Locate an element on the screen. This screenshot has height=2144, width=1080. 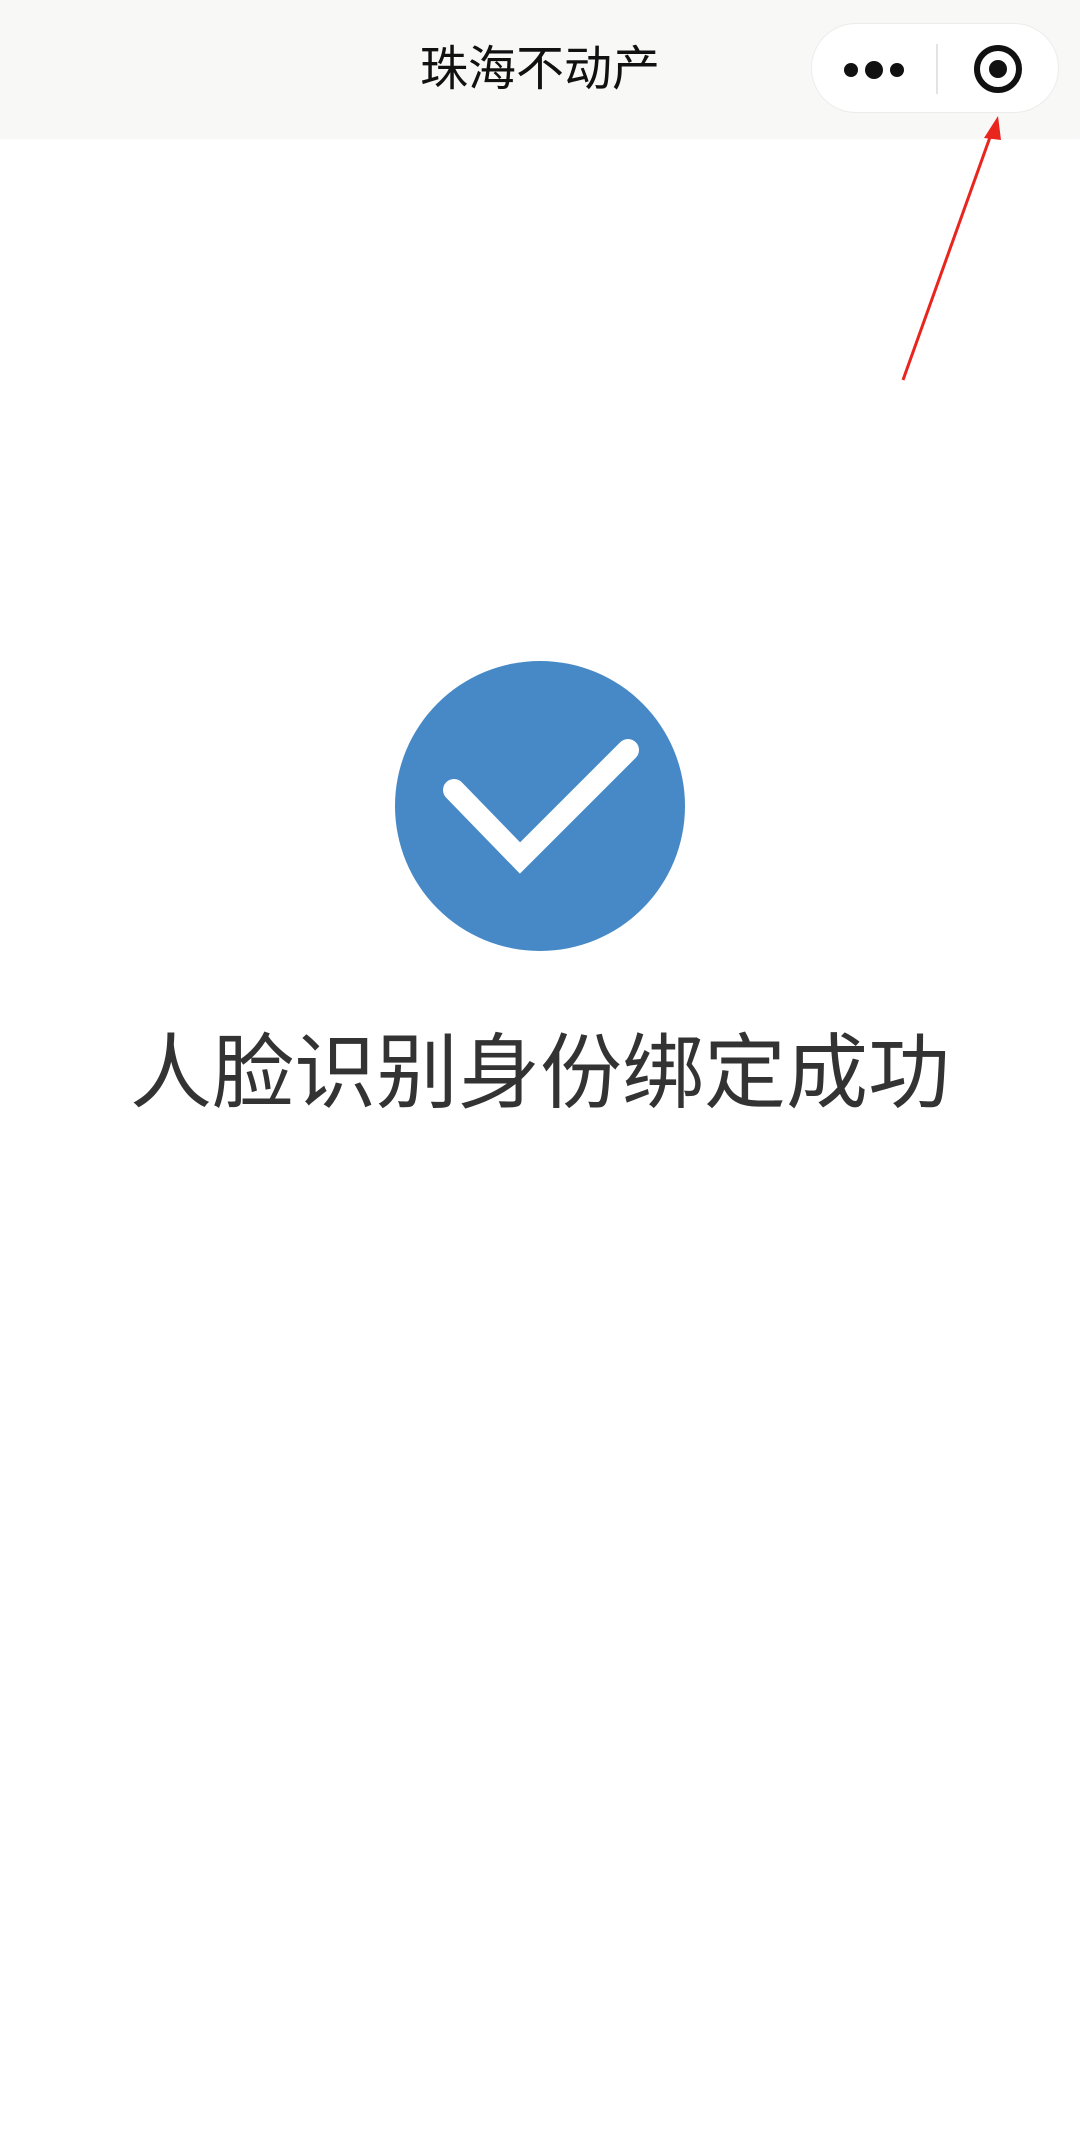
close-button is located at coordinates (998, 68).